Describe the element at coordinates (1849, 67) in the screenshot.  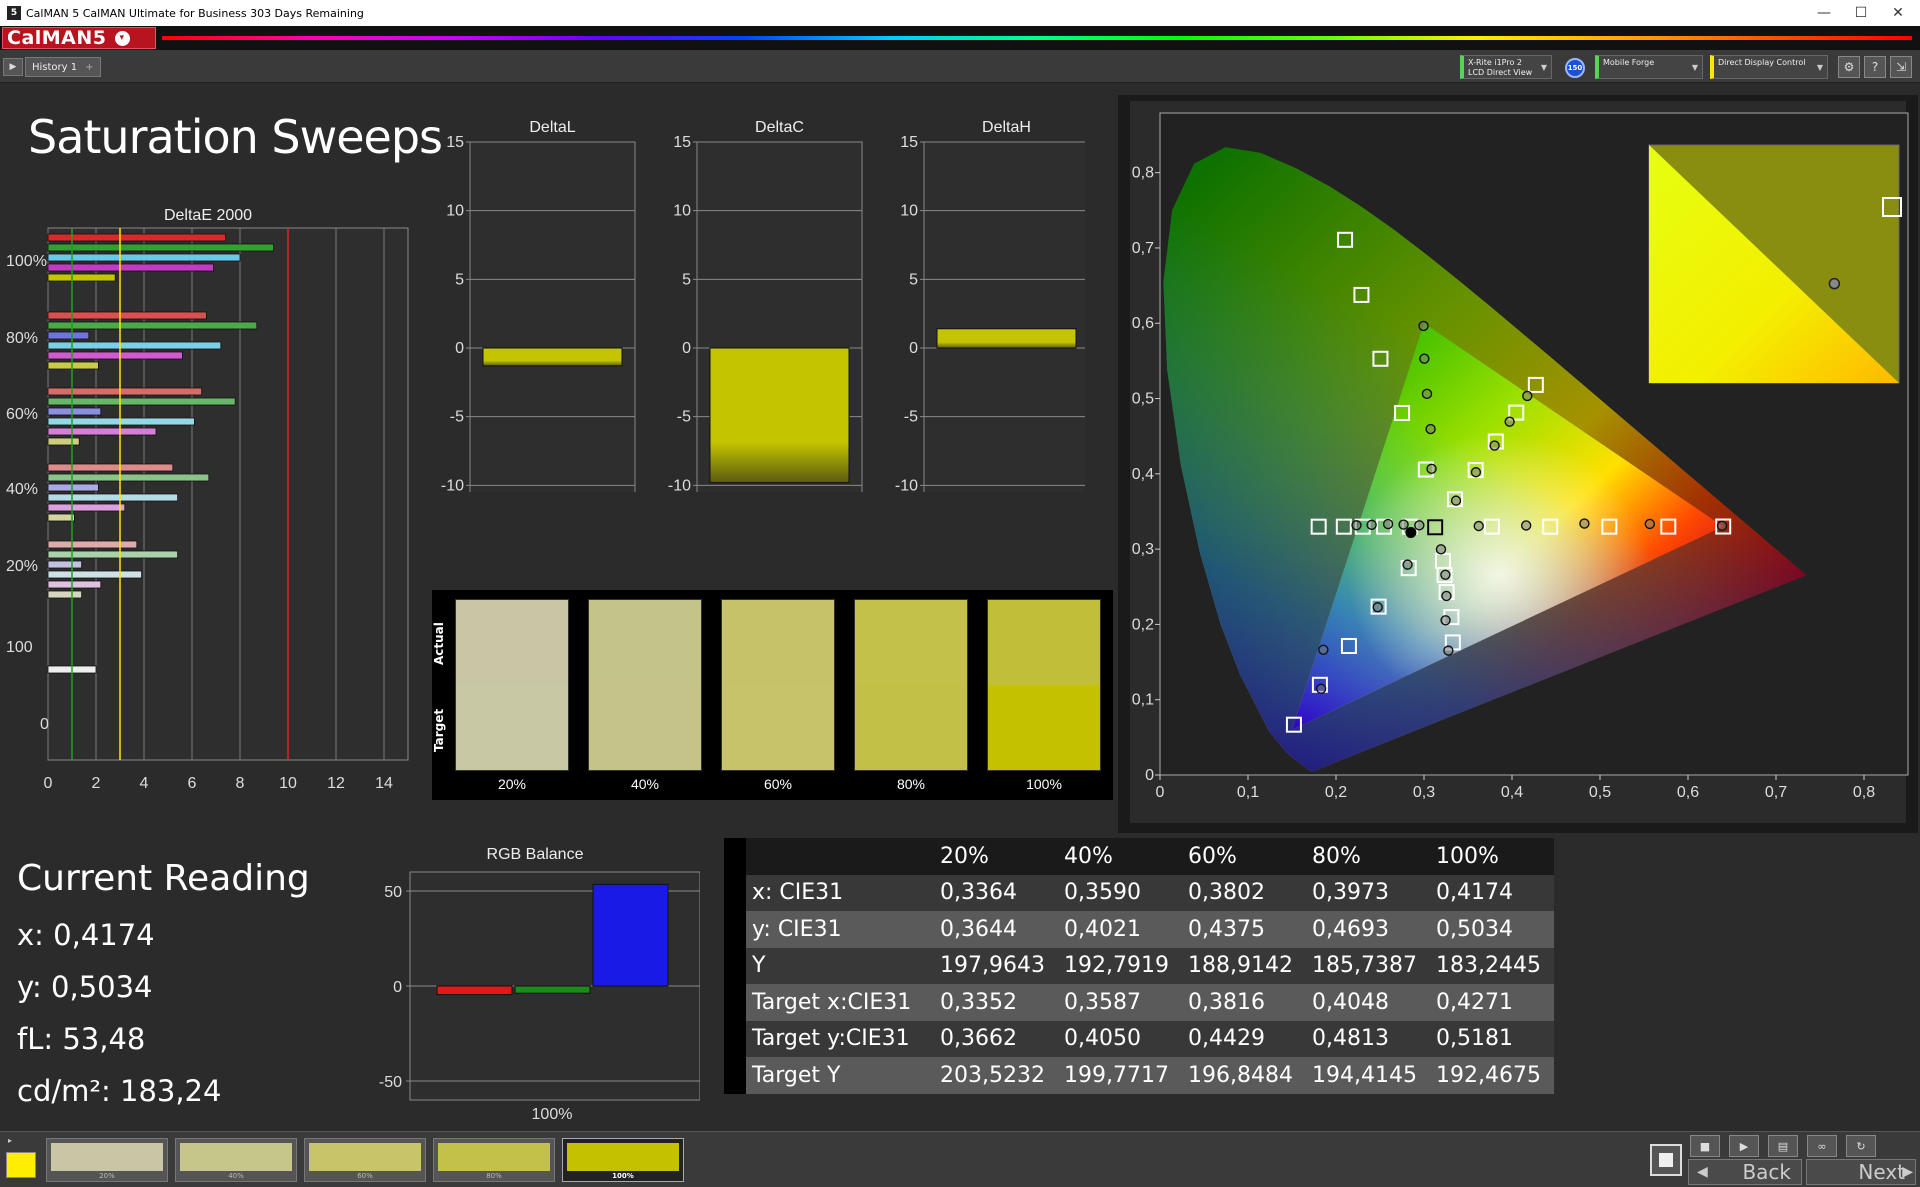
I see `gear-icon: ⚙` at that location.